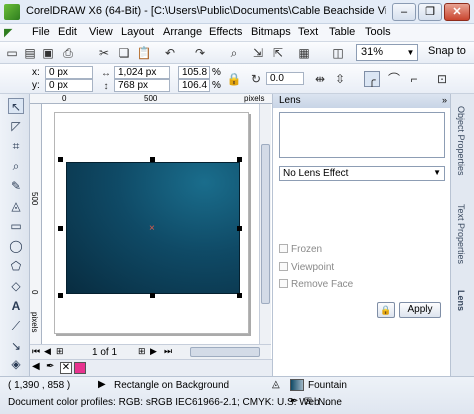 This screenshot has height=414, width=474. I want to click on close-button: ✕, so click(457, 12).